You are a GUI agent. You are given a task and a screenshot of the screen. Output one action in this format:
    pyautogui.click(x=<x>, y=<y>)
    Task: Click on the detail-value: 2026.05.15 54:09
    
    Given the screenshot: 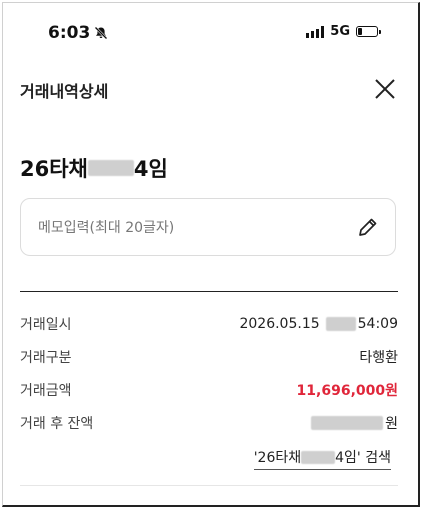 What is the action you would take?
    pyautogui.click(x=318, y=324)
    